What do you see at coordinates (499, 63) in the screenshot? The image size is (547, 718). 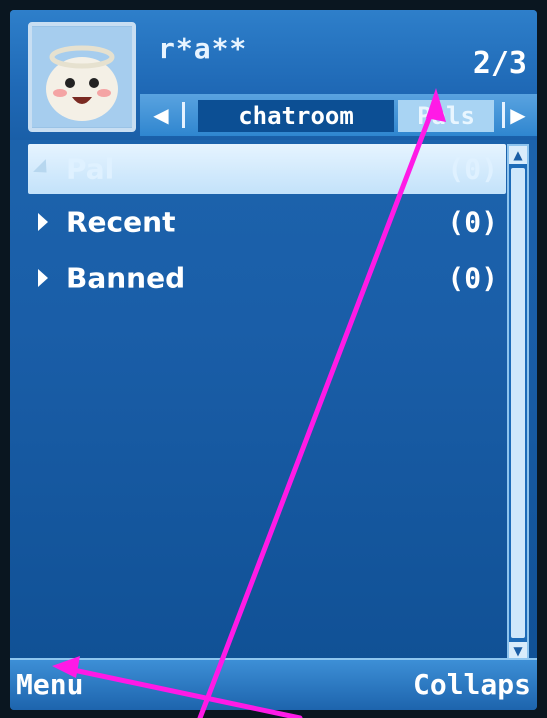 I see `page-counter: 2/3` at bounding box center [499, 63].